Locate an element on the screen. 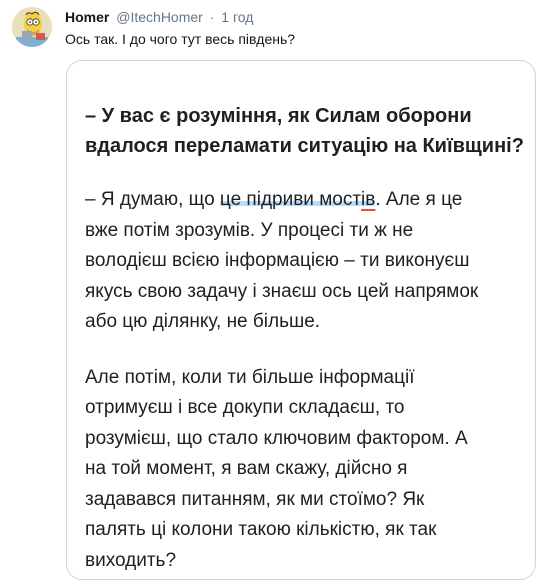 This screenshot has height=580, width=541. tweet-header: Homer @ItechHomer · 1 год is located at coordinates (159, 17).